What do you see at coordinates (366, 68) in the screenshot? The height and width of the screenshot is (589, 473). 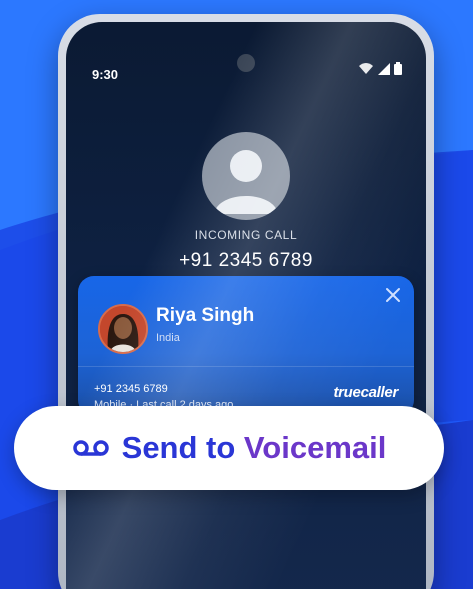 I see `wifi-icon` at bounding box center [366, 68].